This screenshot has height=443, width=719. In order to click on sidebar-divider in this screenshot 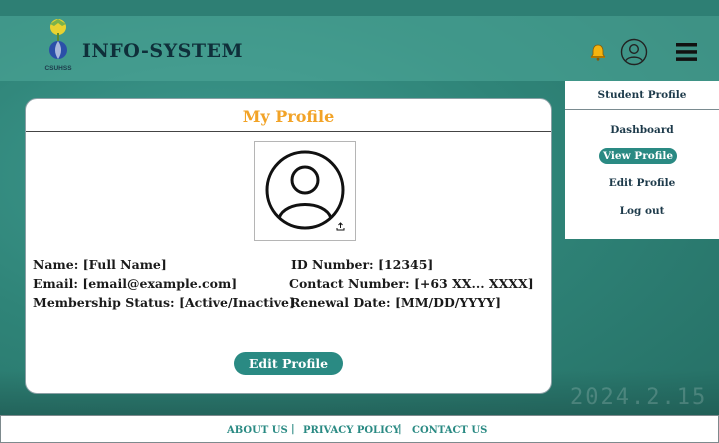, I will do `click(642, 109)`.